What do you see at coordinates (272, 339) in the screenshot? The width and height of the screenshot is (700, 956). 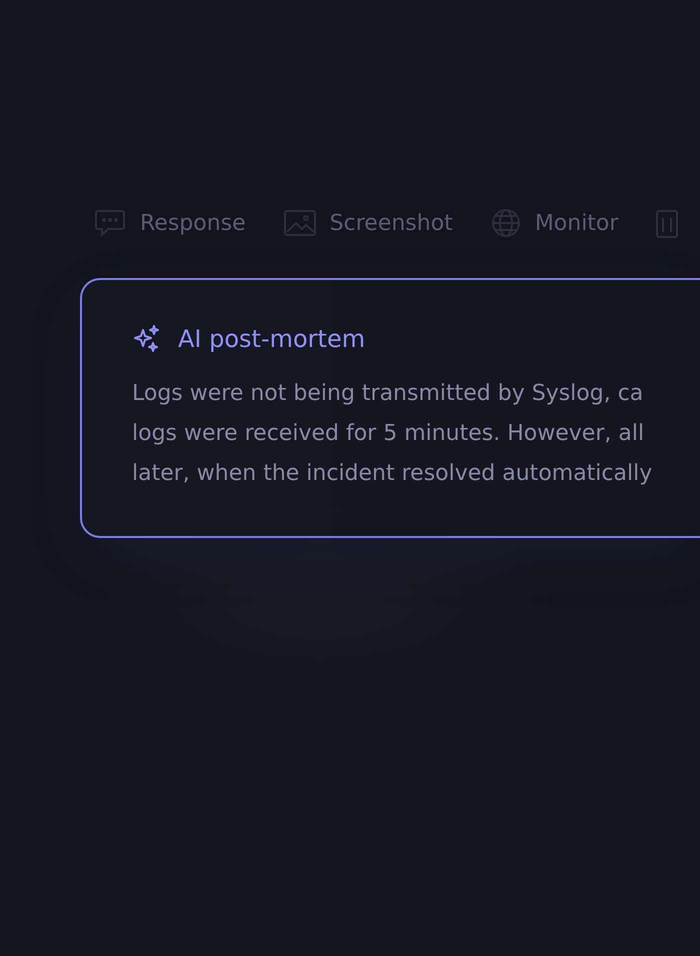 I see `card-title: AI post-mortem` at bounding box center [272, 339].